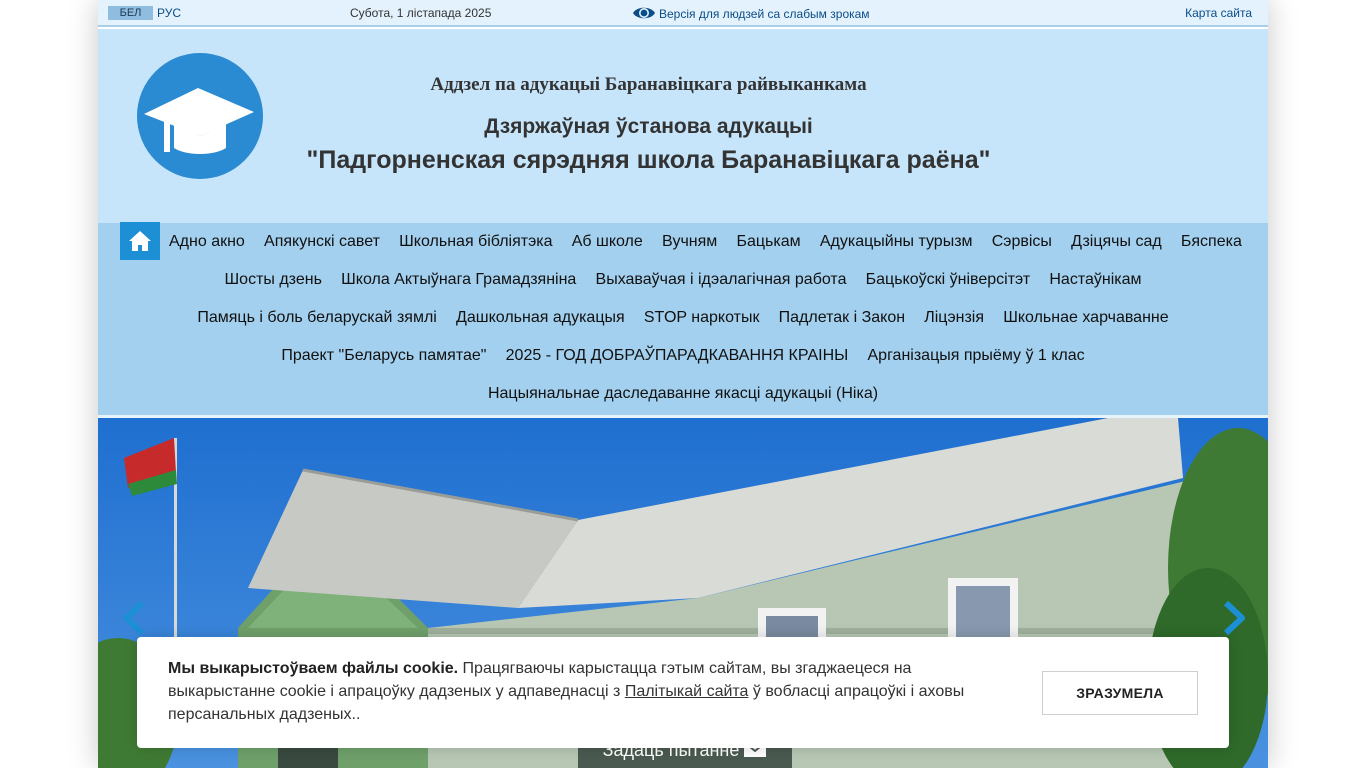  Describe the element at coordinates (1211, 242) in the screenshot. I see `nav-item: Бяспека` at that location.